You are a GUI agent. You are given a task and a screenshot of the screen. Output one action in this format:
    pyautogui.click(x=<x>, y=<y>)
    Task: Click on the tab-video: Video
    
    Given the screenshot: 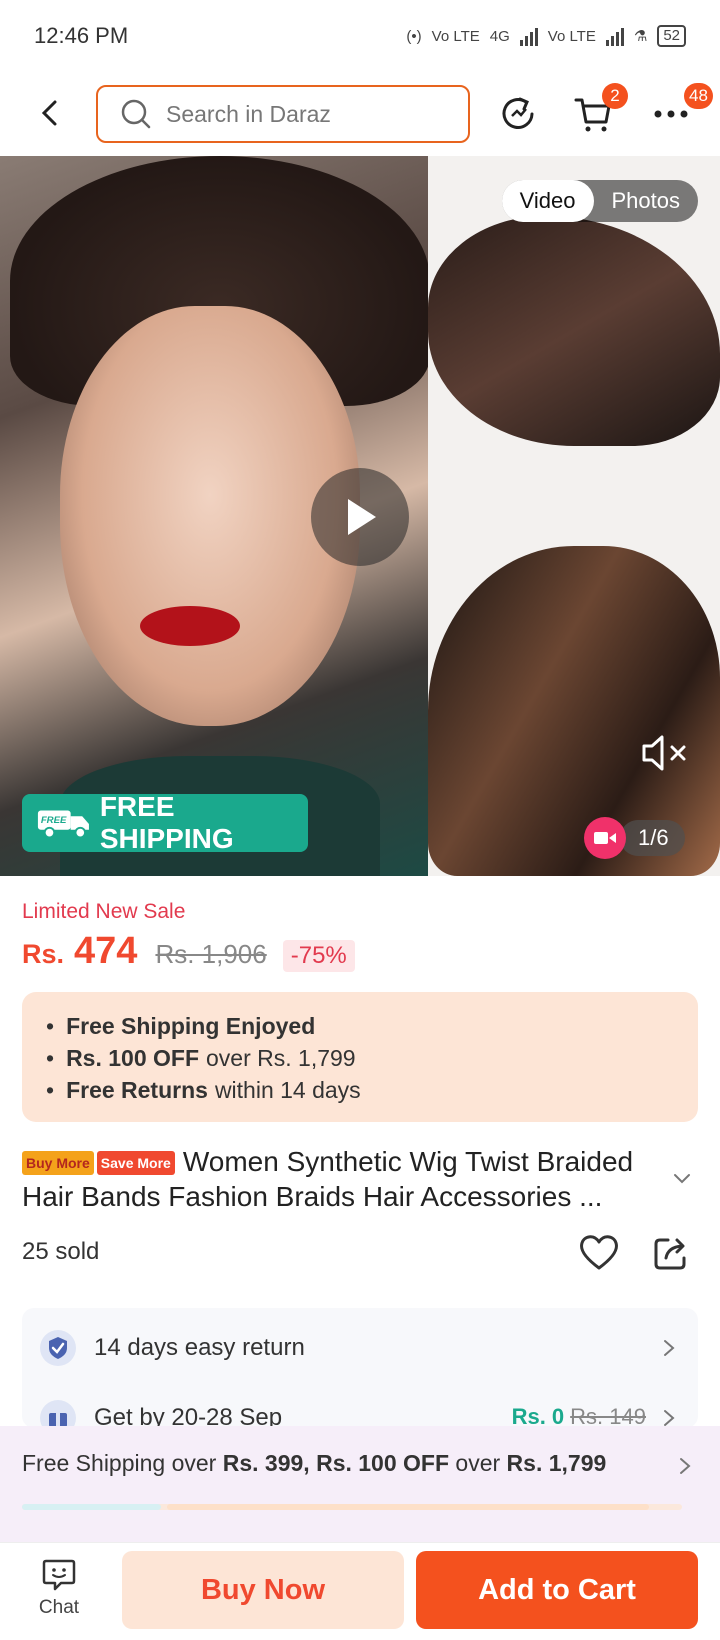 What is the action you would take?
    pyautogui.click(x=547, y=201)
    